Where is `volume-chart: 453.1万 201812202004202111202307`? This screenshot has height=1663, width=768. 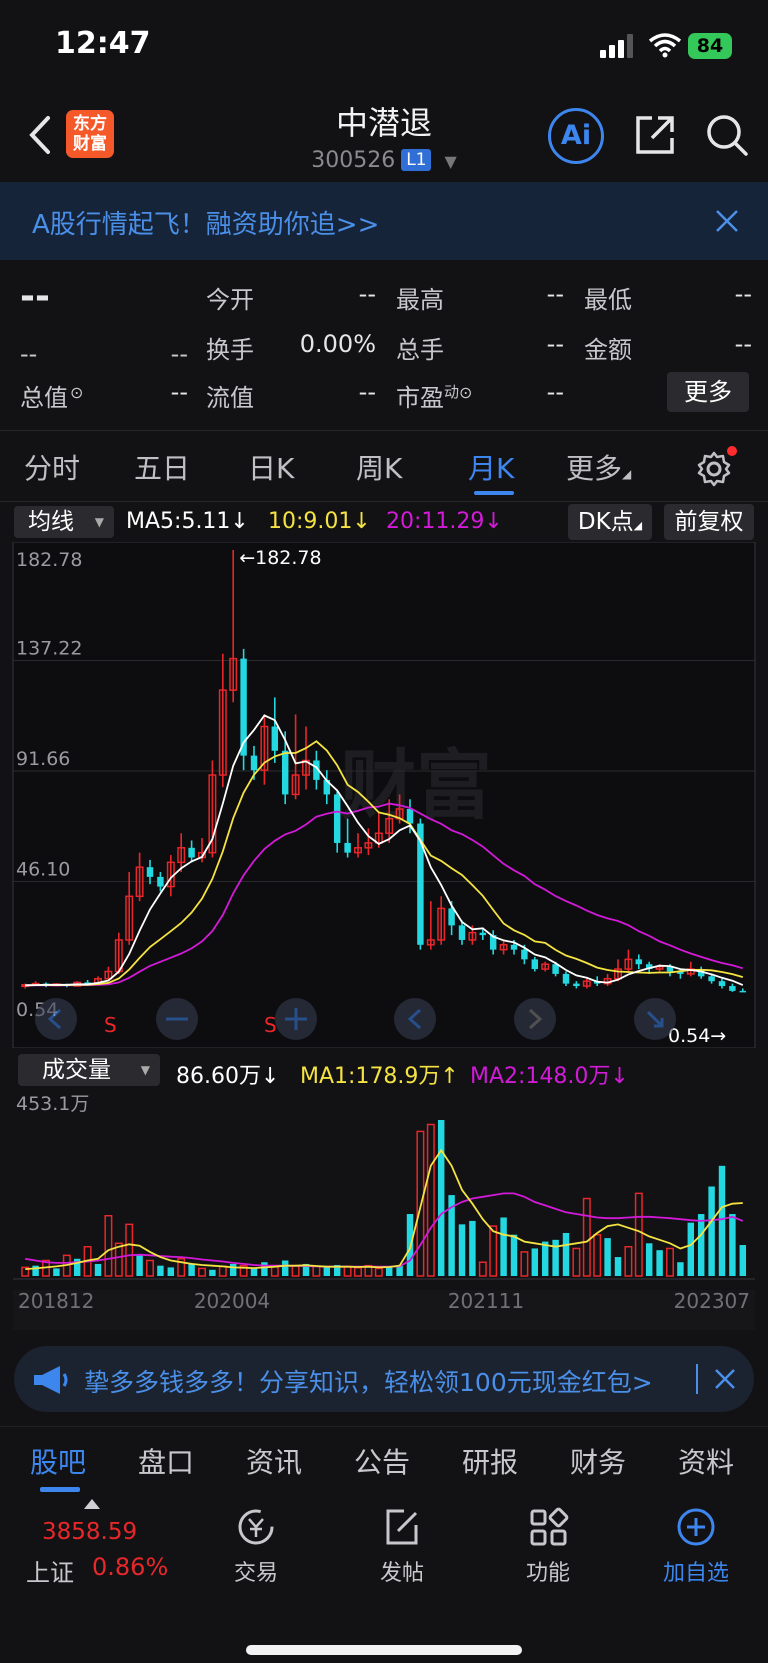
volume-chart: 453.1万 201812202004202111202307 is located at coordinates (384, 1210).